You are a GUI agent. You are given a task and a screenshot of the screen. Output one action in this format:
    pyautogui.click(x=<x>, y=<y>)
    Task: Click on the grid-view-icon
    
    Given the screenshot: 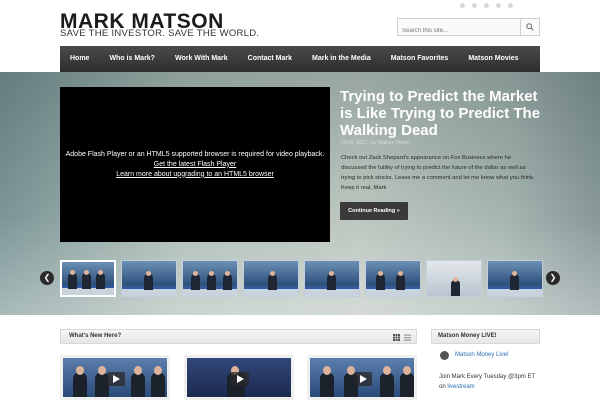 What is the action you would take?
    pyautogui.click(x=396, y=337)
    